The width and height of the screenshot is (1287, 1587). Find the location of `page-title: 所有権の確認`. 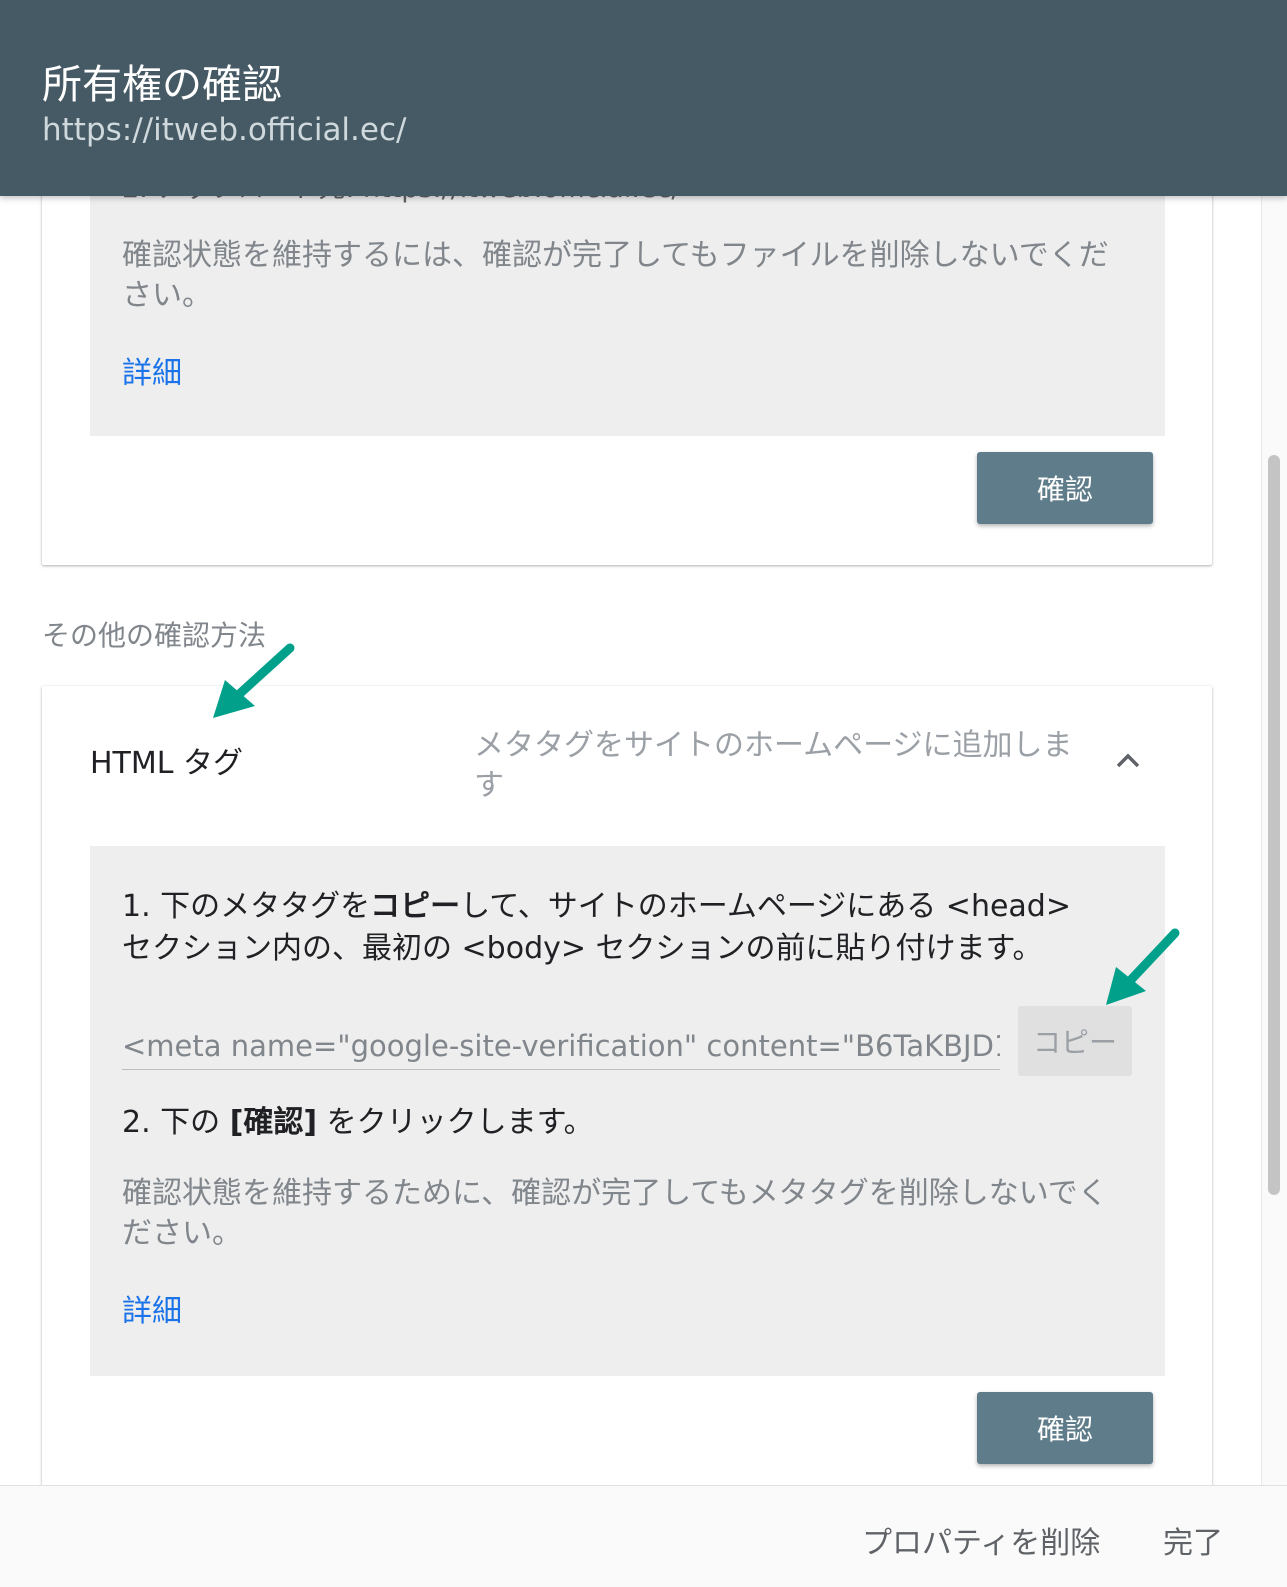

page-title: 所有権の確認 is located at coordinates (162, 85).